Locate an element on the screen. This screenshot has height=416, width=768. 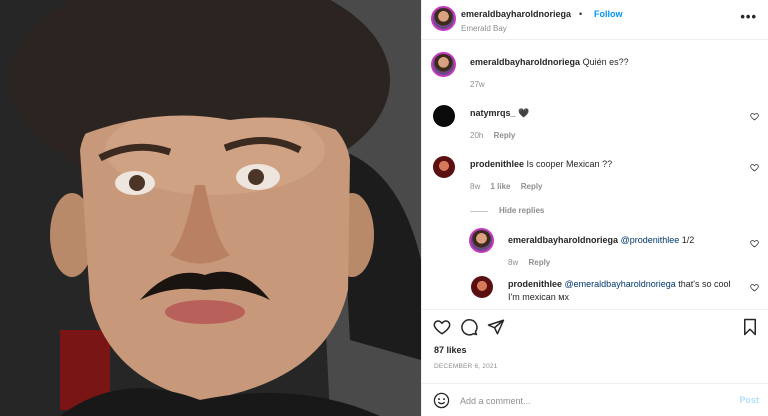
comment-meta: 8w 1 like Reply is located at coordinates (506, 186).